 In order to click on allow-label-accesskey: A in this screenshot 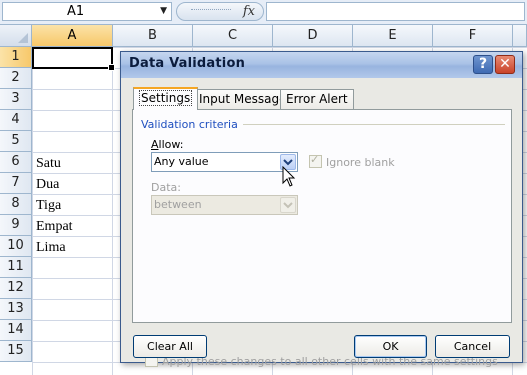, I will do `click(155, 144)`.